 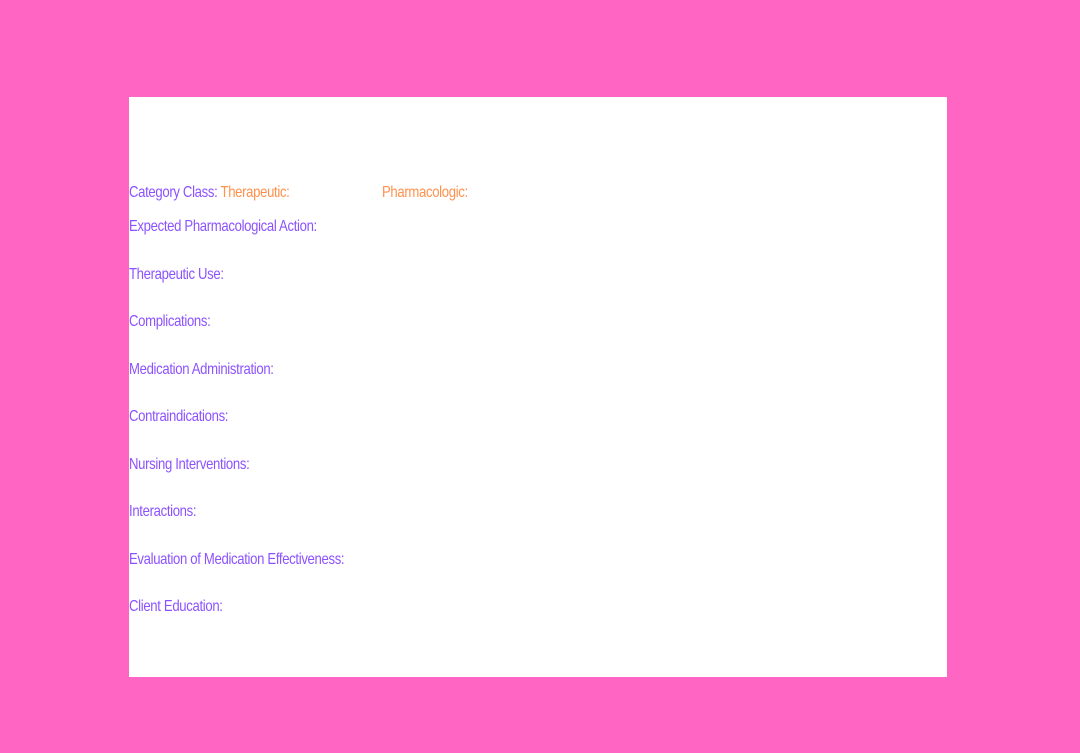 I want to click on category-class-label: Category Class:, so click(x=173, y=192).